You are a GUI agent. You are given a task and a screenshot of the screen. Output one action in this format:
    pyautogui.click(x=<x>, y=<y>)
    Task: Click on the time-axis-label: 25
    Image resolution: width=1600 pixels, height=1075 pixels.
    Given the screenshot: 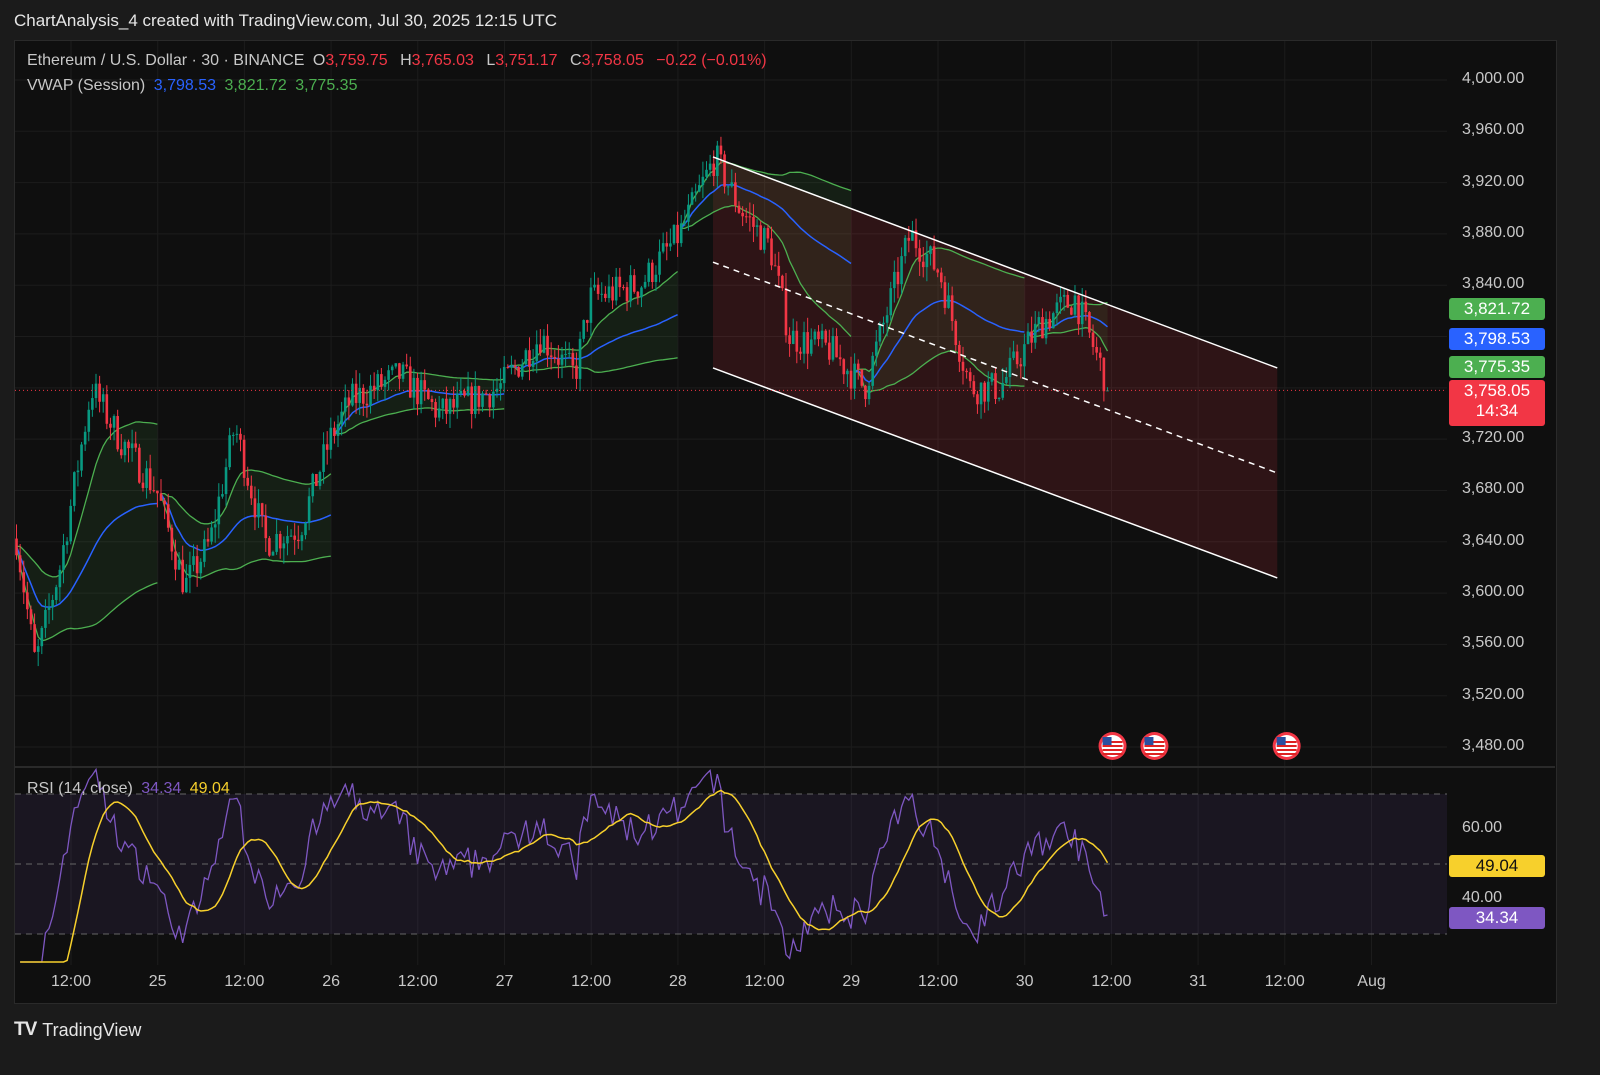 What is the action you would take?
    pyautogui.click(x=157, y=981)
    